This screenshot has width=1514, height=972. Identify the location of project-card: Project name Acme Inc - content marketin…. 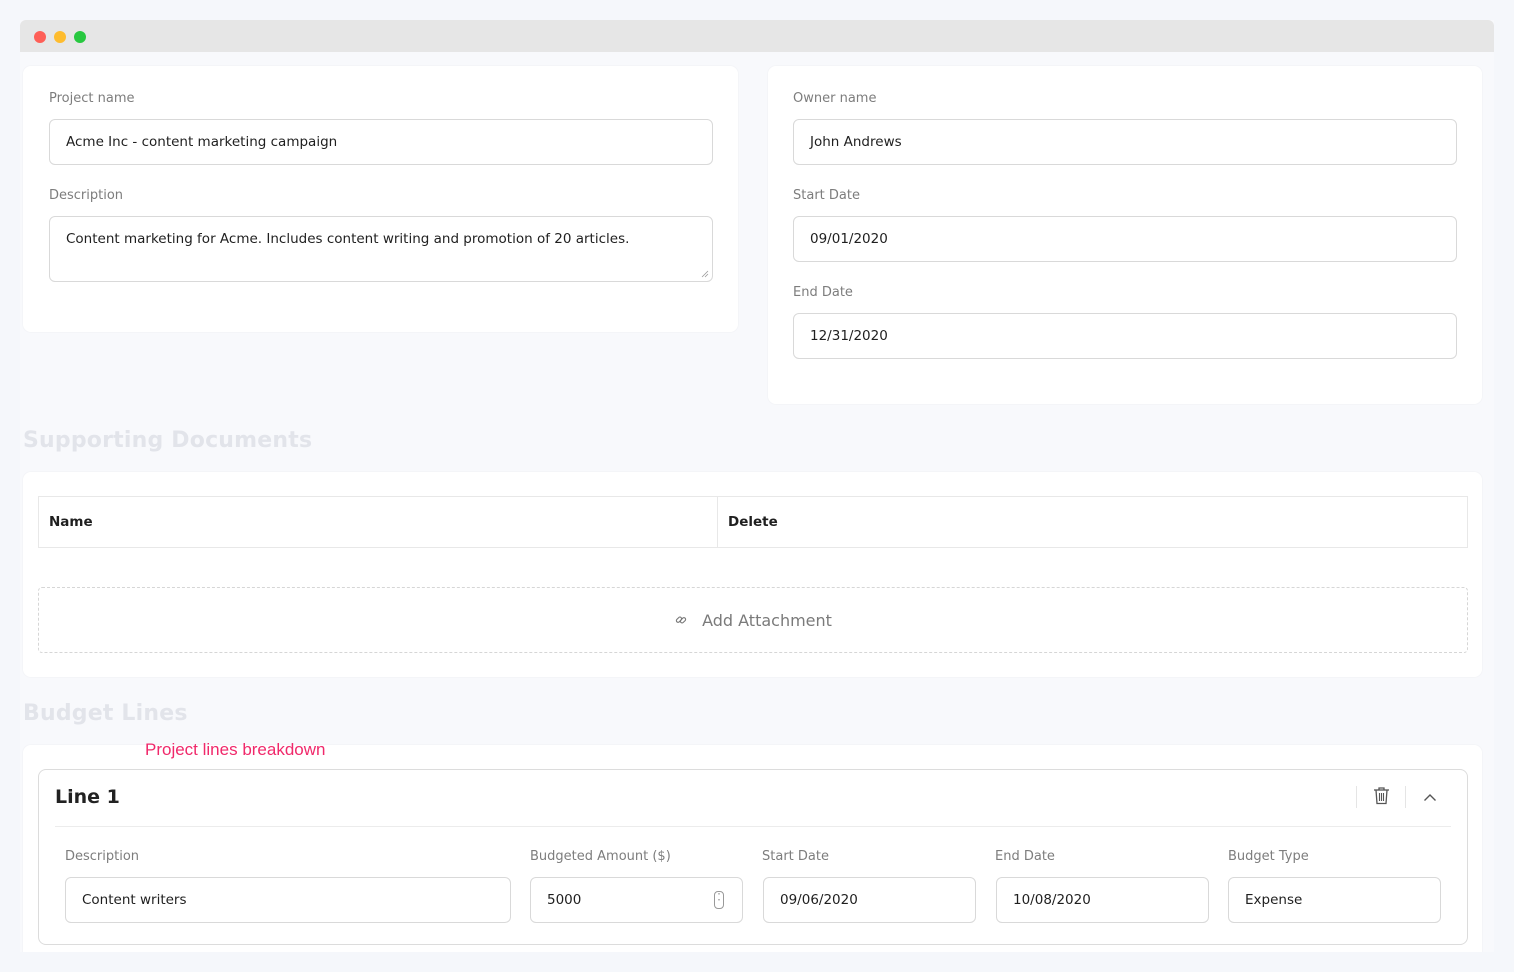
(380, 199).